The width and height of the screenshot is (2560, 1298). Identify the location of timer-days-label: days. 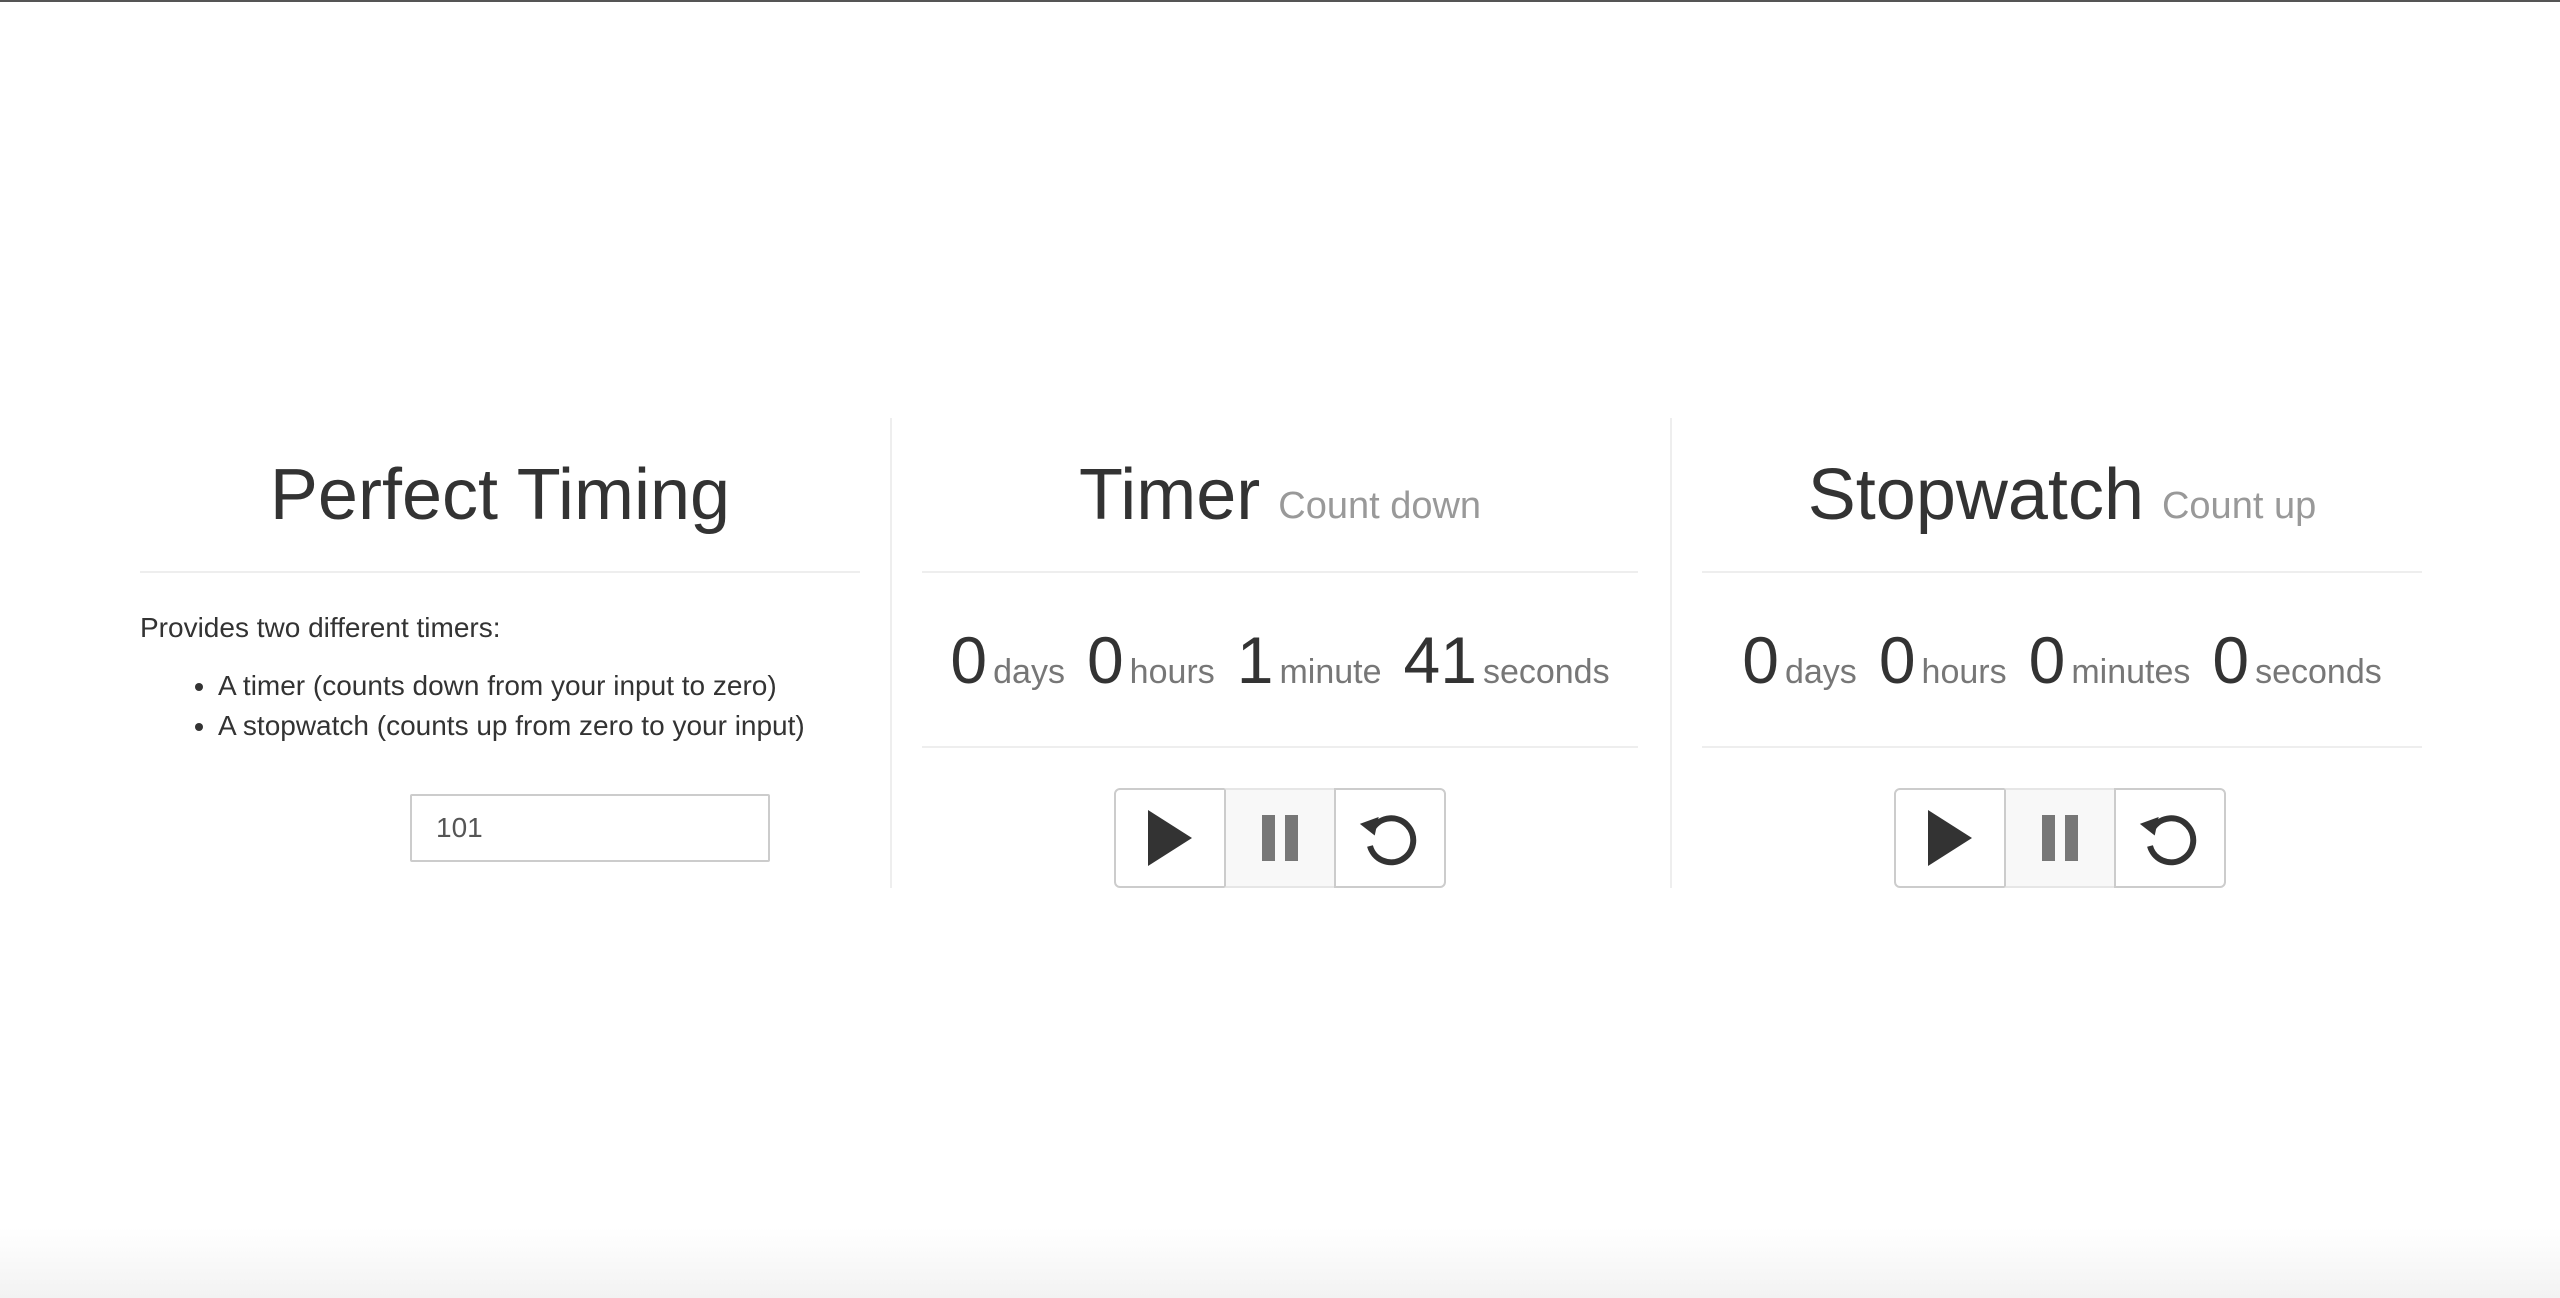
(1029, 671).